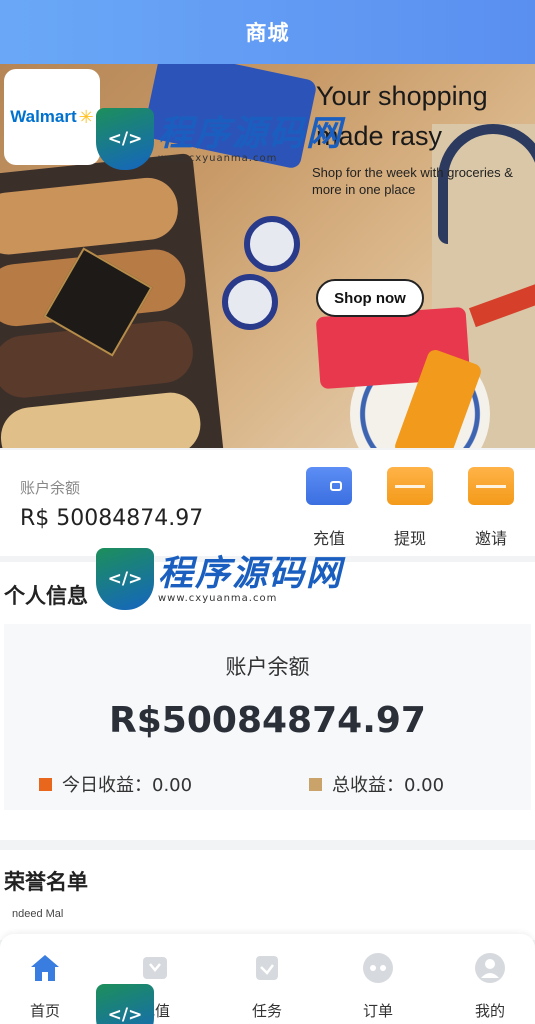 Image resolution: width=535 pixels, height=1024 pixels. I want to click on tab-order: 订单, so click(378, 985).